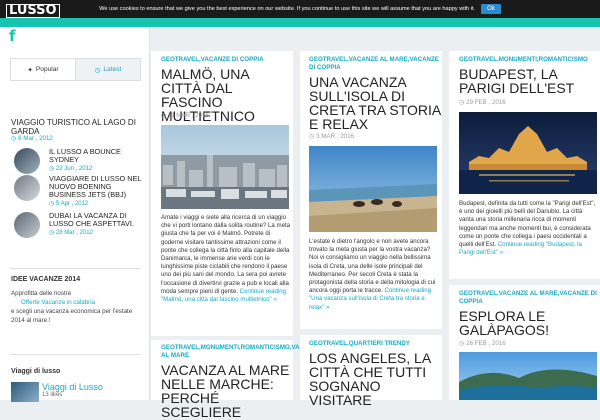 Image resolution: width=600 pixels, height=420 pixels. Describe the element at coordinates (52, 395) in the screenshot. I see `page-likes: 13 likes` at that location.